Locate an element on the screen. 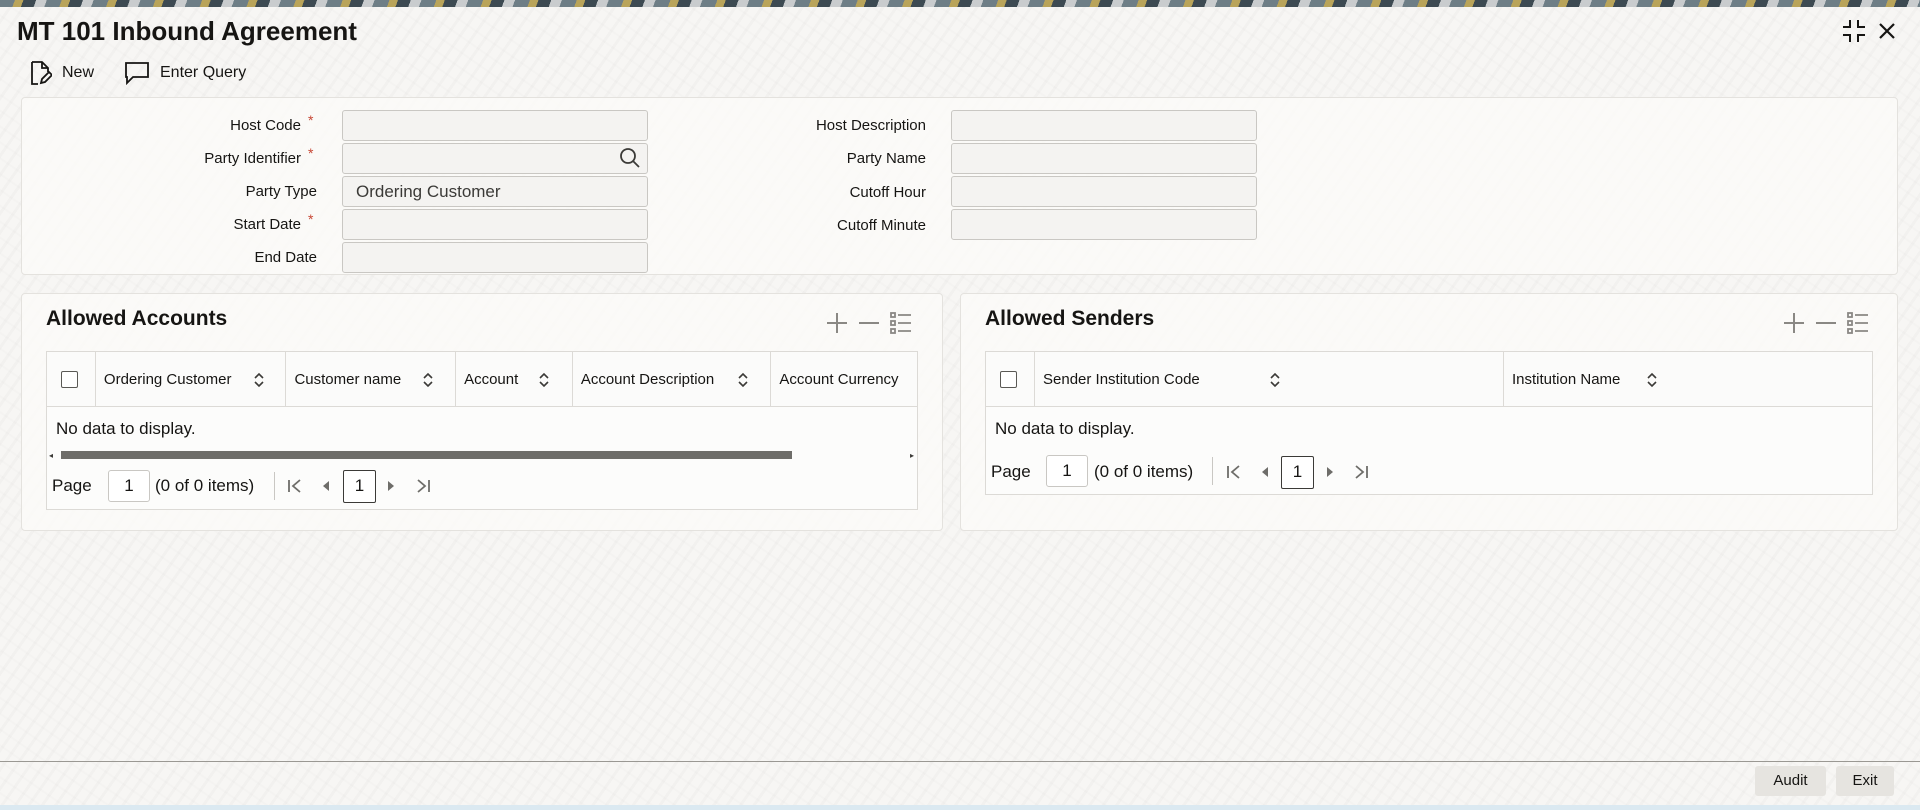  end-date-input is located at coordinates (495, 257).